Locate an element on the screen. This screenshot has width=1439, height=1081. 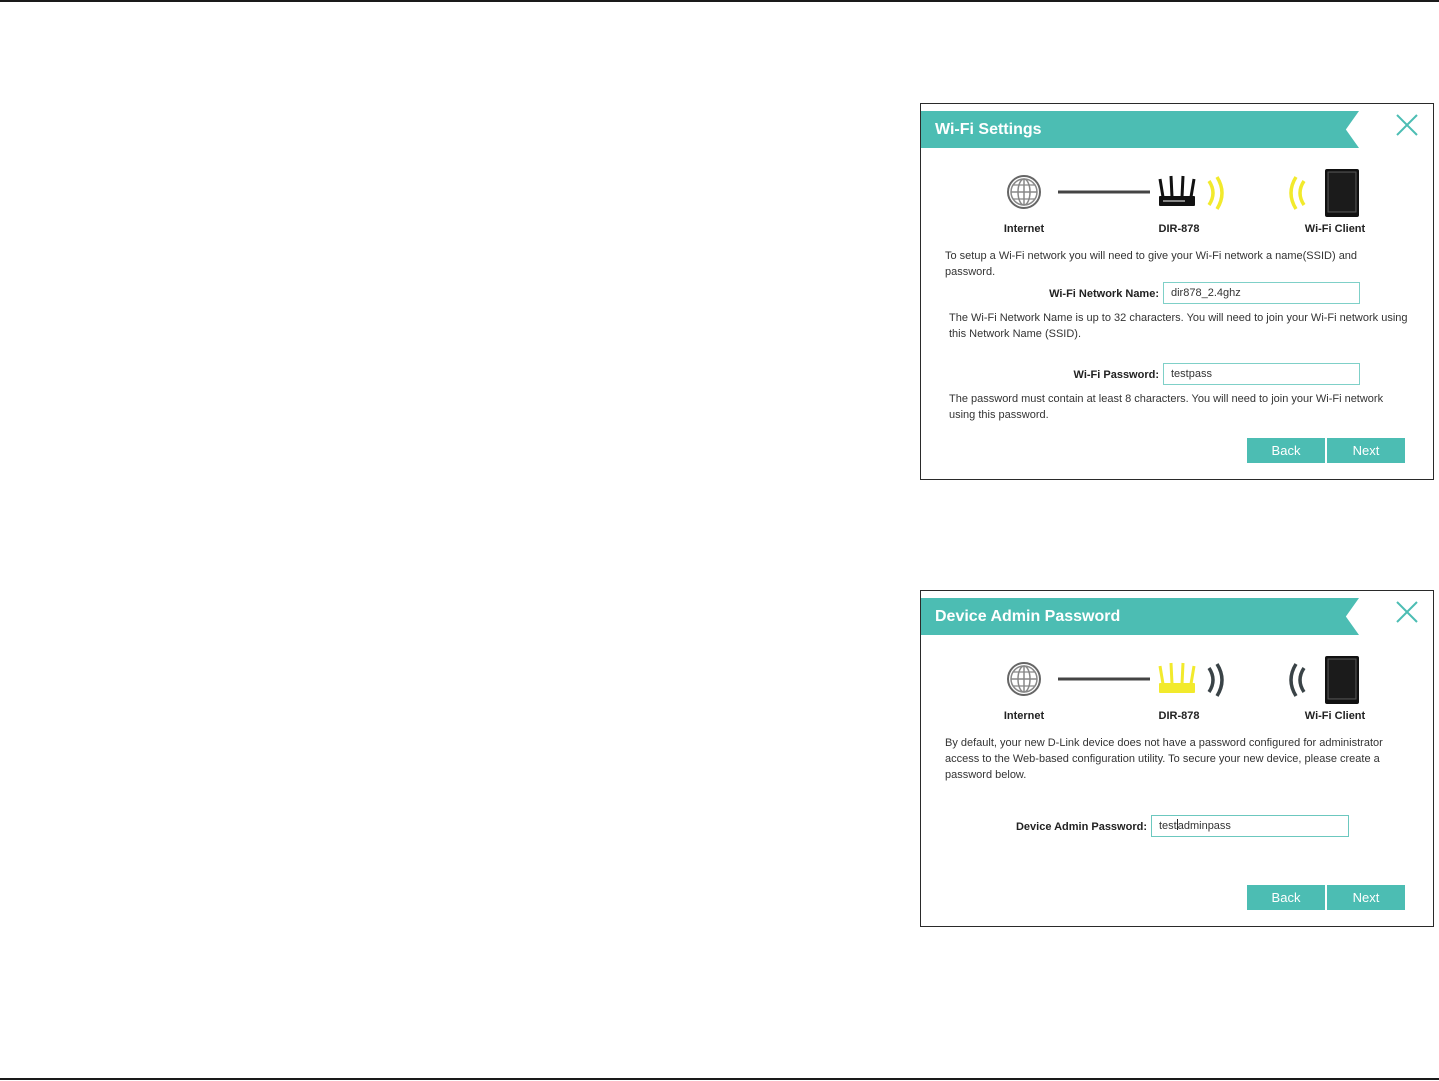
page-top-rule is located at coordinates (719, 1).